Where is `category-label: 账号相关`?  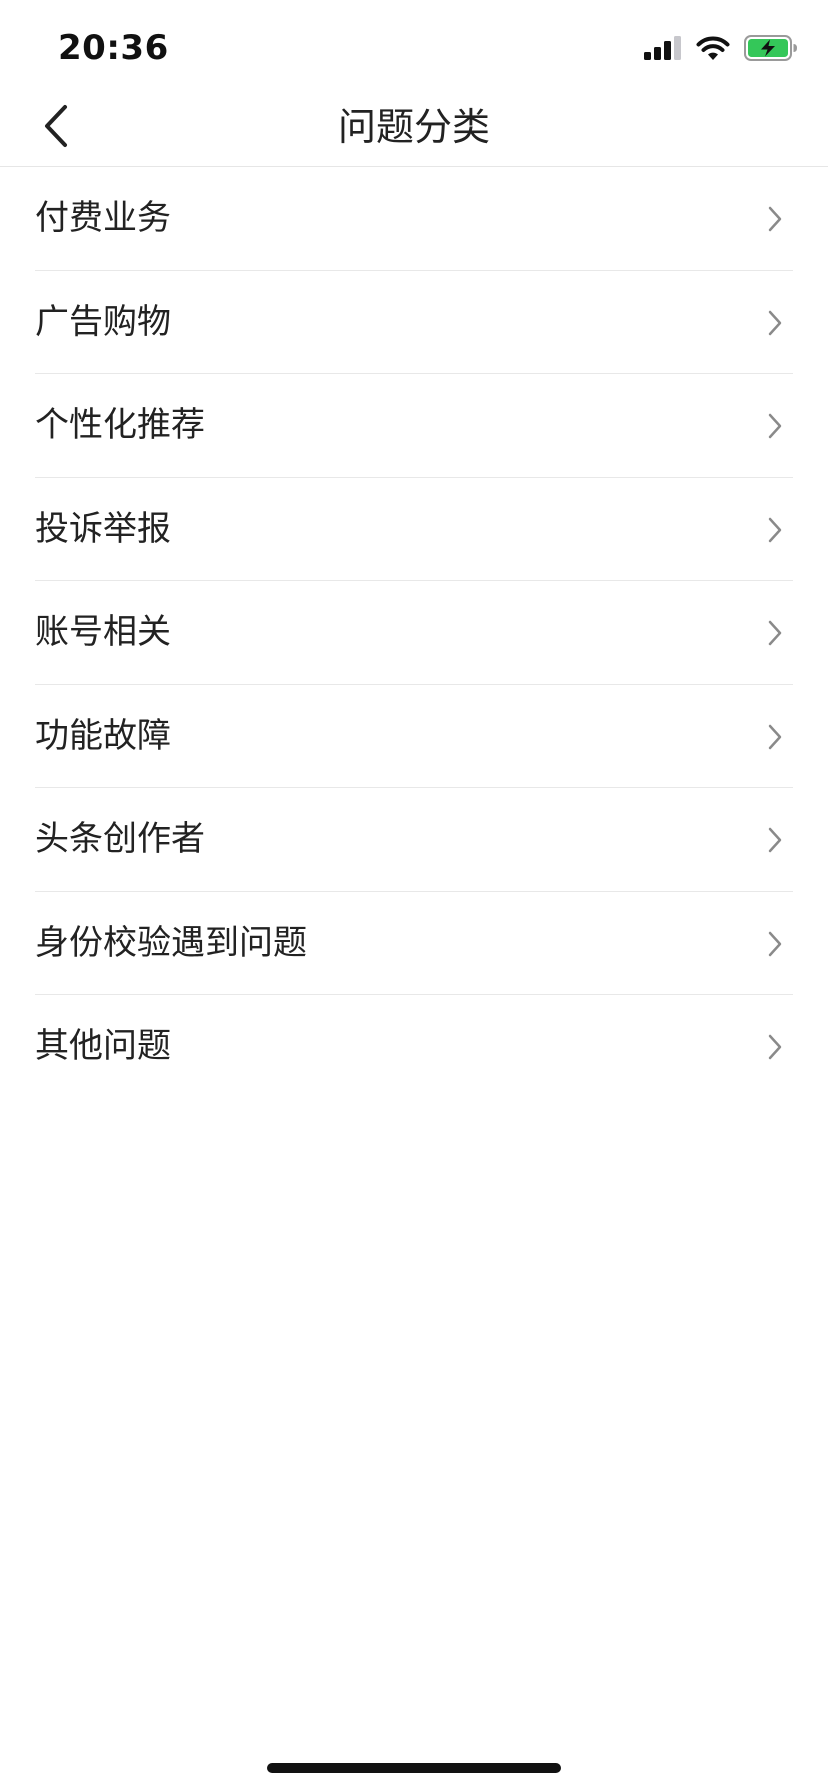 category-label: 账号相关 is located at coordinates (103, 632).